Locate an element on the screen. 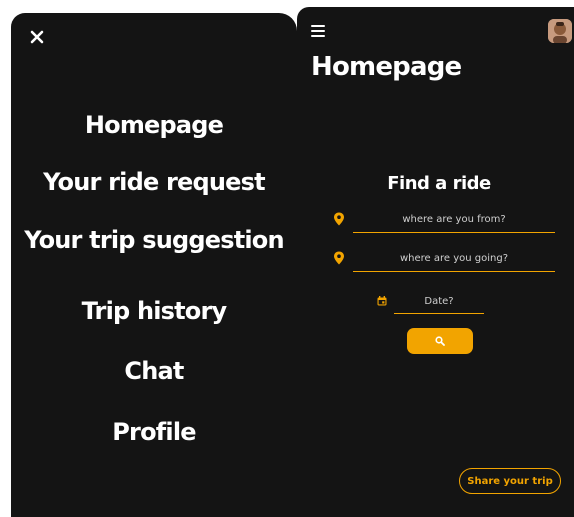 This screenshot has width=574, height=517. close-icon is located at coordinates (37, 39).